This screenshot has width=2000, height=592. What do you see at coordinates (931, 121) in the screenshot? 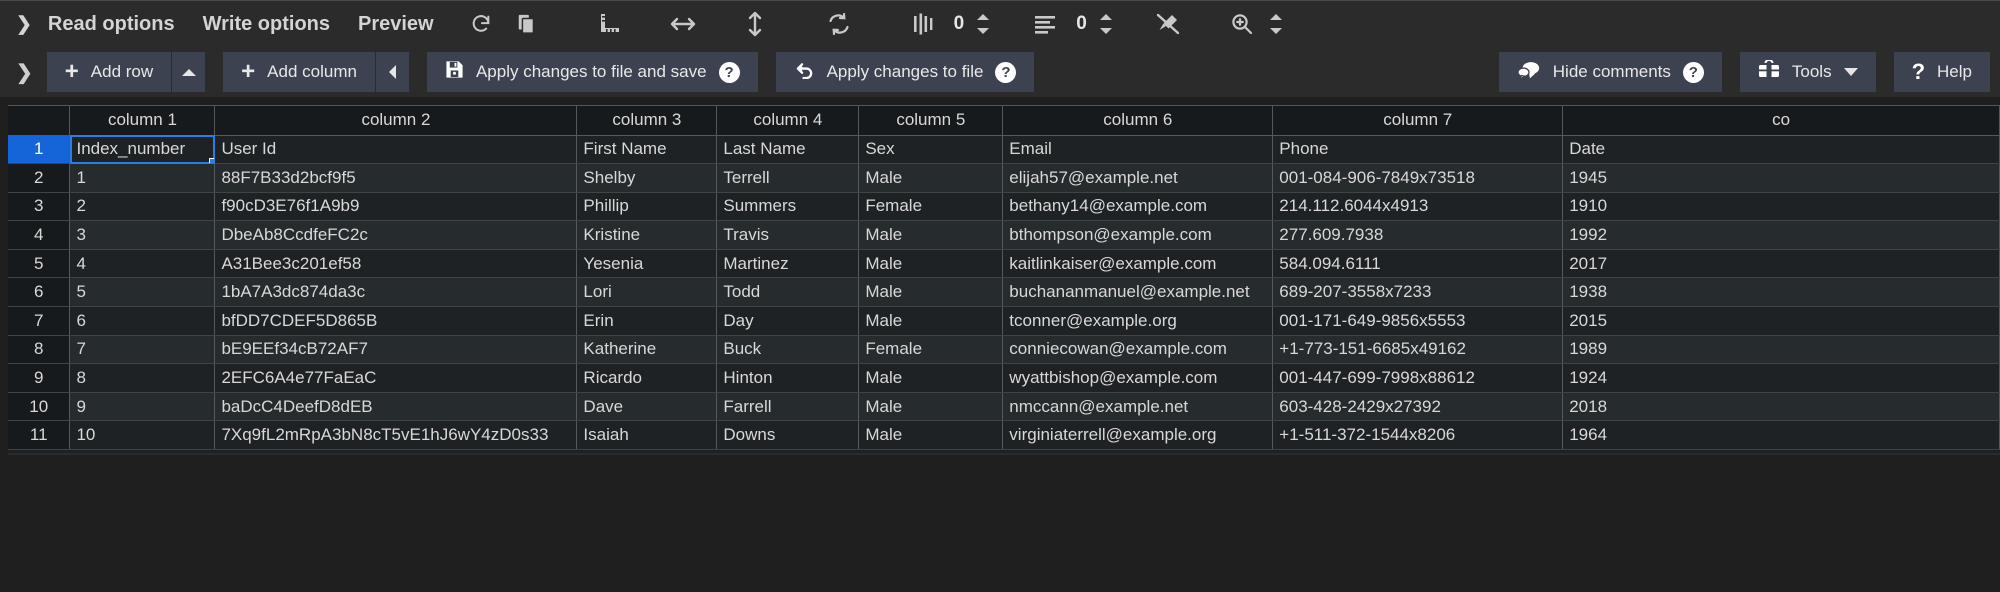
I see `column-header-5: column 5` at bounding box center [931, 121].